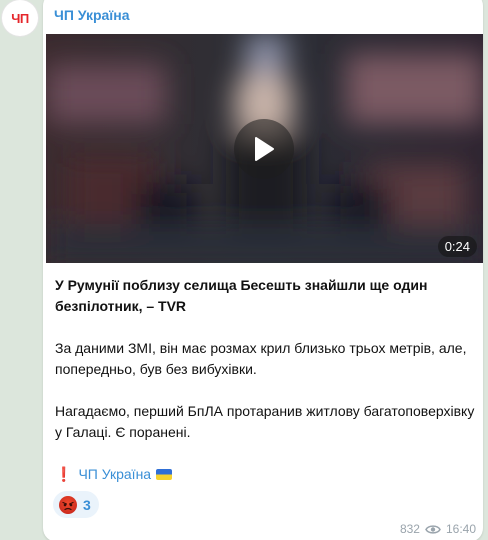 The width and height of the screenshot is (488, 540). I want to click on signature-link: ЧП Україна, so click(114, 474).